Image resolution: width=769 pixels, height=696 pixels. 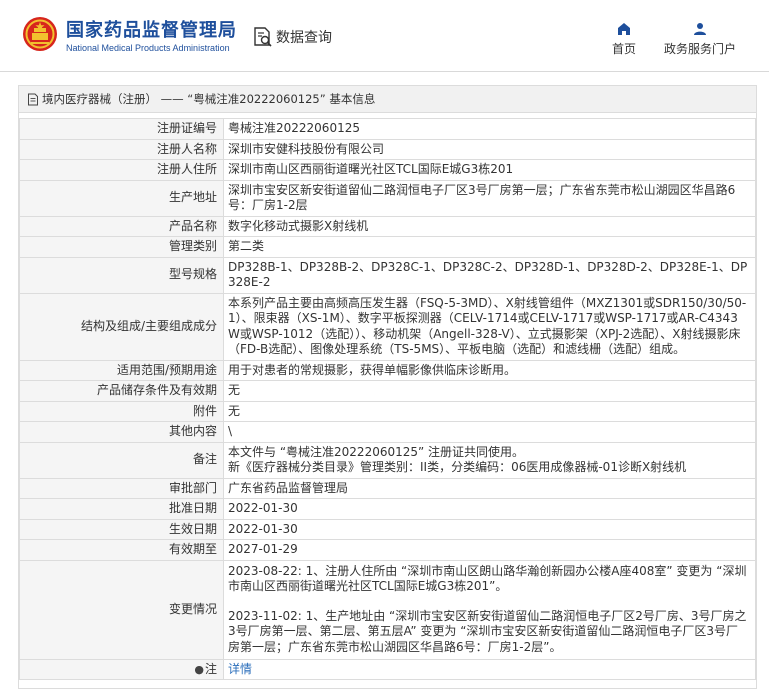 What do you see at coordinates (489, 170) in the screenshot?
I see `field-value: 深圳市南山区西丽街道曙光社区TCL国际E城G3栋201` at bounding box center [489, 170].